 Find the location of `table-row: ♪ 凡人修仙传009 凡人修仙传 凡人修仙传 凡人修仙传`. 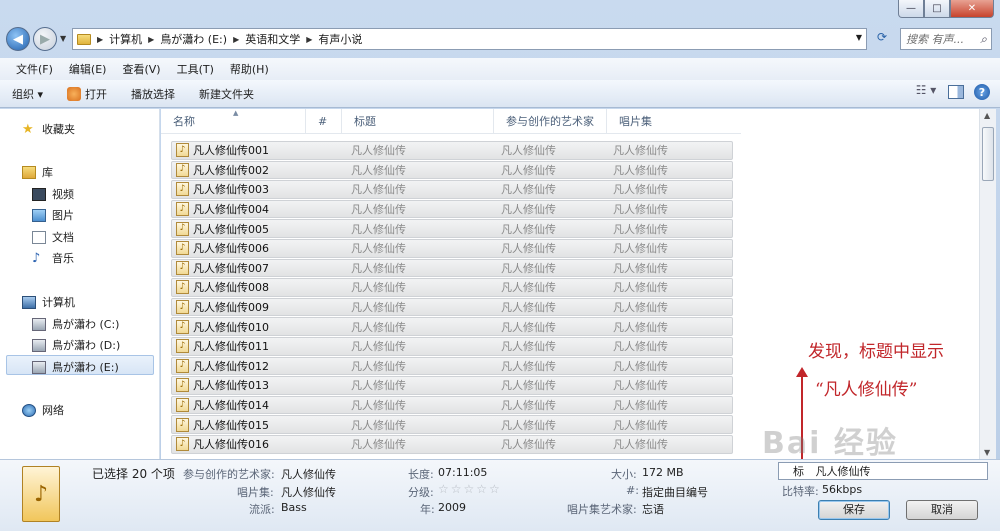

table-row: ♪ 凡人修仙传009 凡人修仙传 凡人修仙传 凡人修仙传 is located at coordinates (452, 307).